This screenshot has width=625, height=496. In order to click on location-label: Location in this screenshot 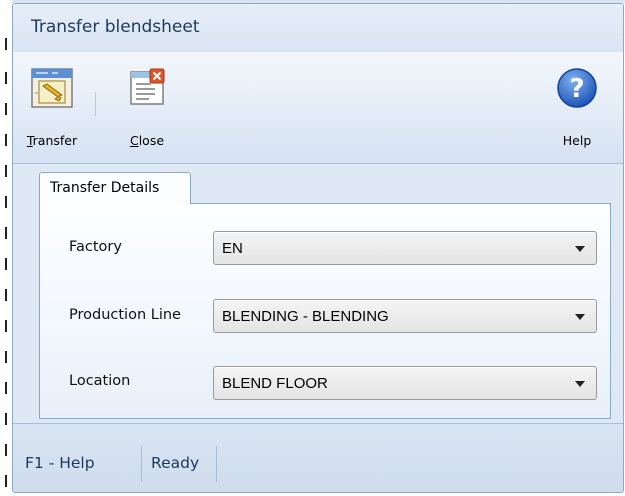, I will do `click(100, 381)`.